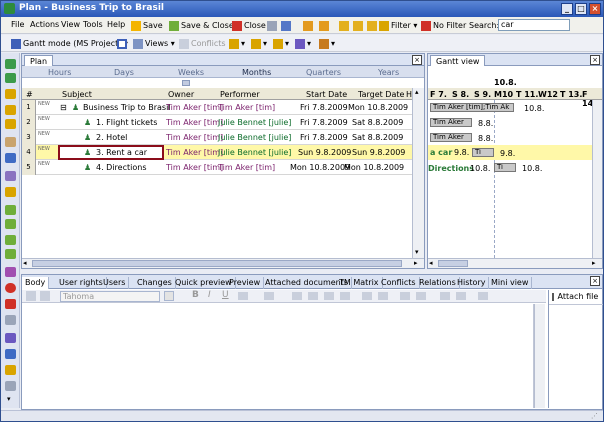 This screenshot has width=604, height=422. Describe the element at coordinates (10, 94) in the screenshot. I see `plan-icon` at that location.